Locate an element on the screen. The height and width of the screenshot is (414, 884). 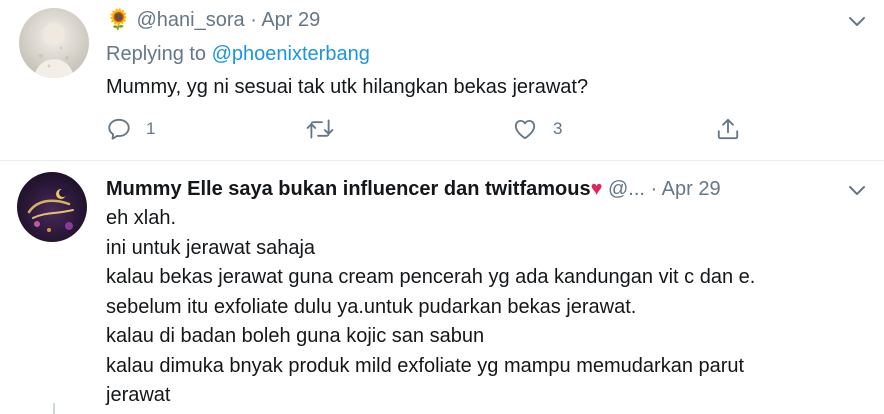
like-icon is located at coordinates (525, 129).